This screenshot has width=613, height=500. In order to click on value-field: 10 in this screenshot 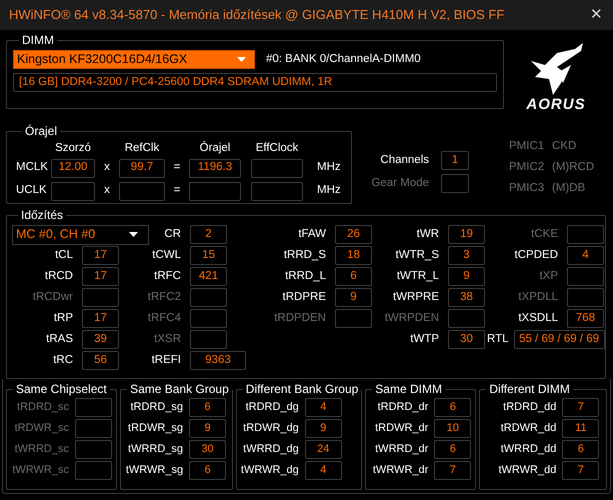, I will do `click(453, 428)`.